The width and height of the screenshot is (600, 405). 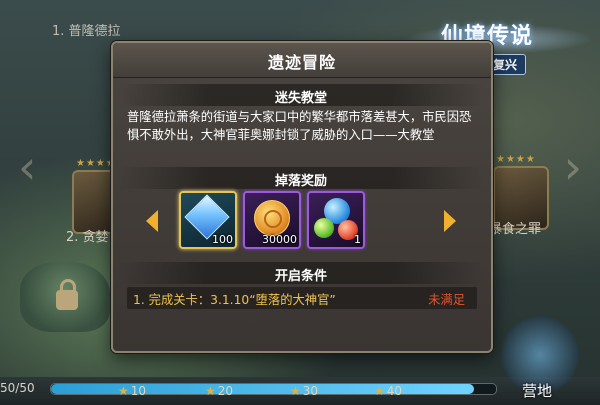 What do you see at coordinates (388, 391) in the screenshot?
I see `milestone-40: ★ 40` at bounding box center [388, 391].